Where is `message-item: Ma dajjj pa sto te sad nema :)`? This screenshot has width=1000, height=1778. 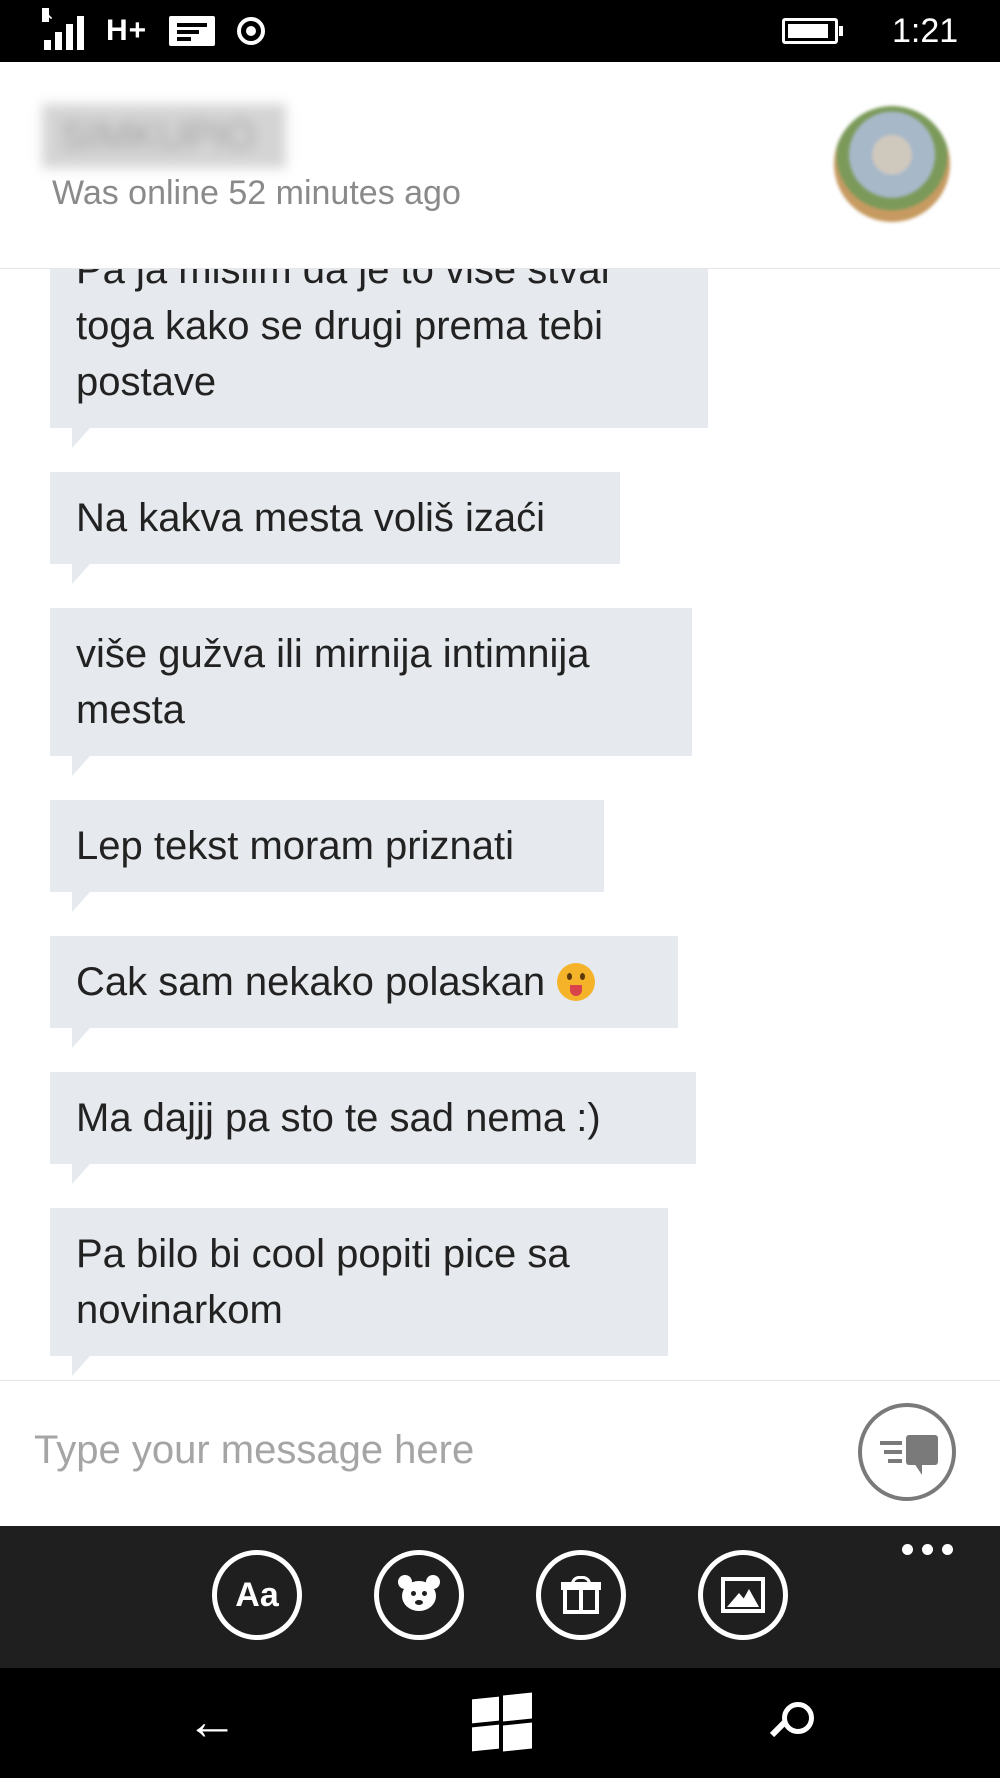
message-item: Ma dajjj pa sto te sad nema :) is located at coordinates (379, 1128).